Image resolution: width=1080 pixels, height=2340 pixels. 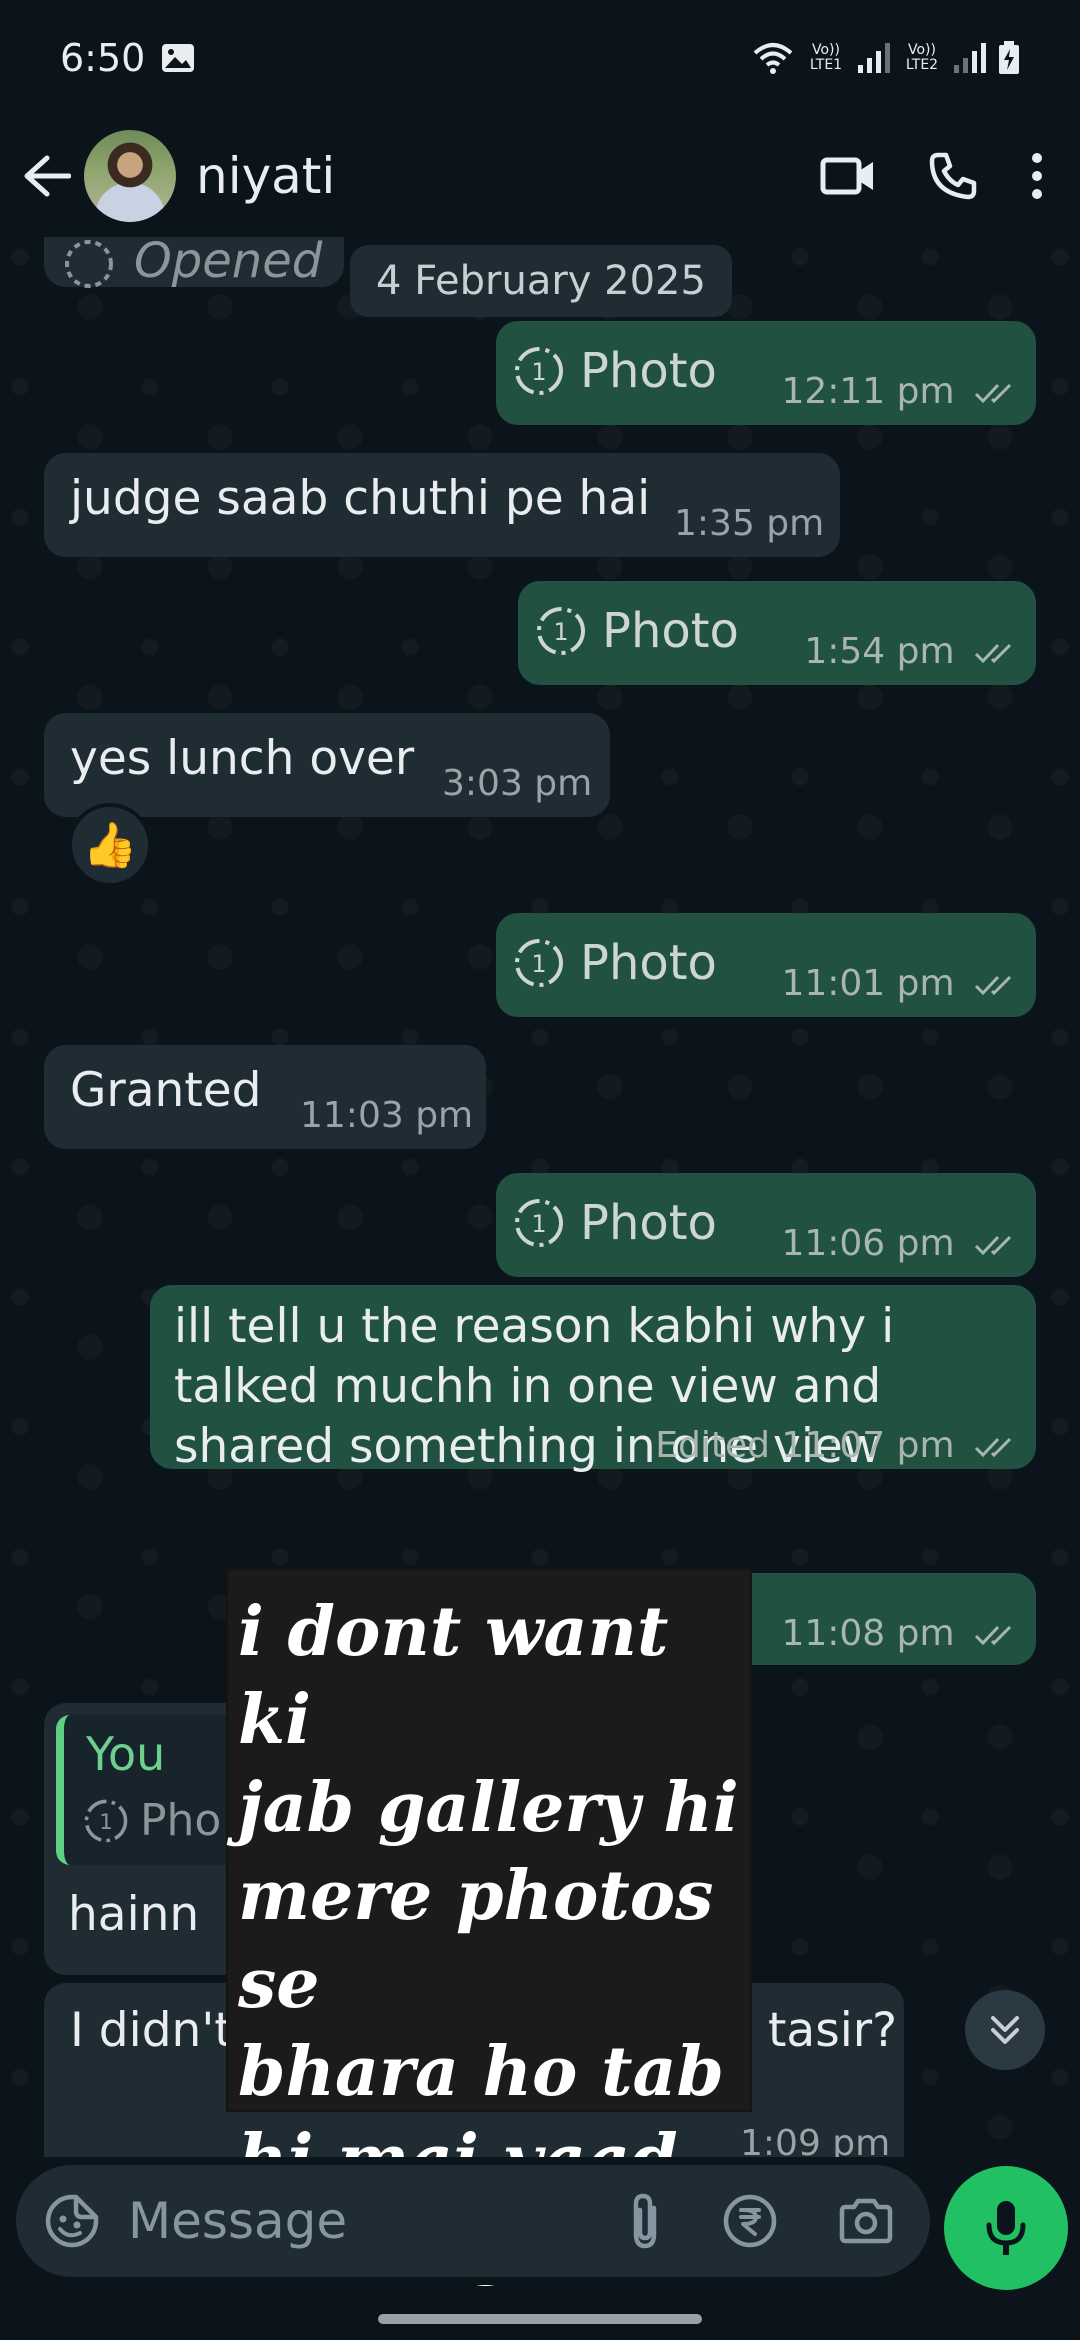 What do you see at coordinates (899, 391) in the screenshot?
I see `message-time: 12:11 pm` at bounding box center [899, 391].